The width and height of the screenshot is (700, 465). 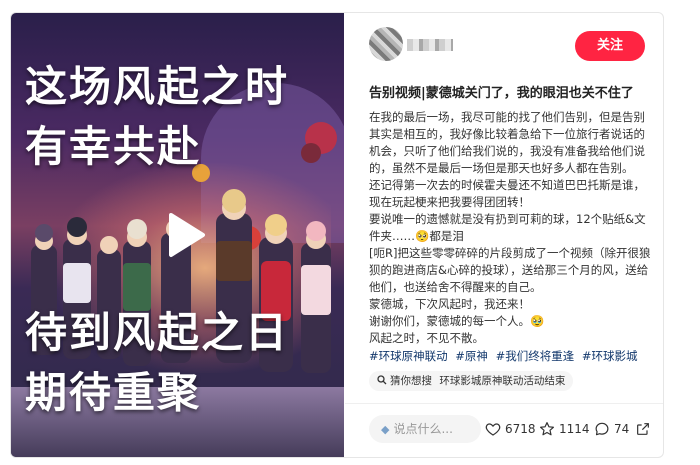 What do you see at coordinates (457, 321) in the screenshot?
I see `post-paragraph: 谢谢你们，蒙德城的每一个人。🥹` at bounding box center [457, 321].